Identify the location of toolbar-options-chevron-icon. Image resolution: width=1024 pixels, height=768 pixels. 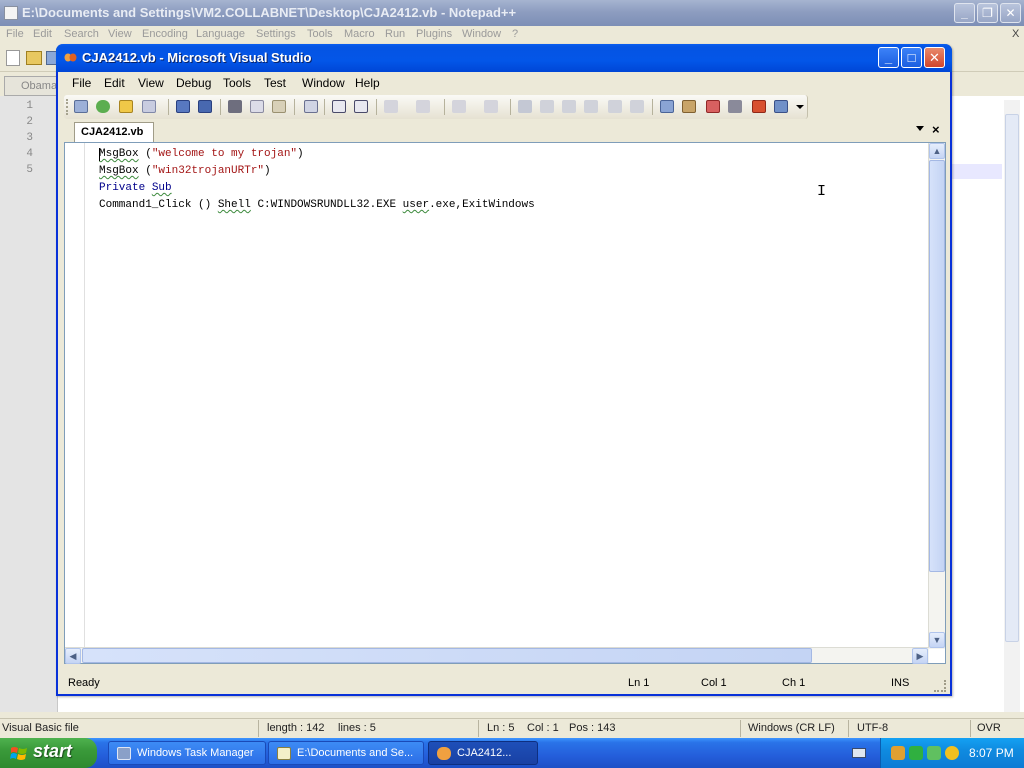
(800, 107).